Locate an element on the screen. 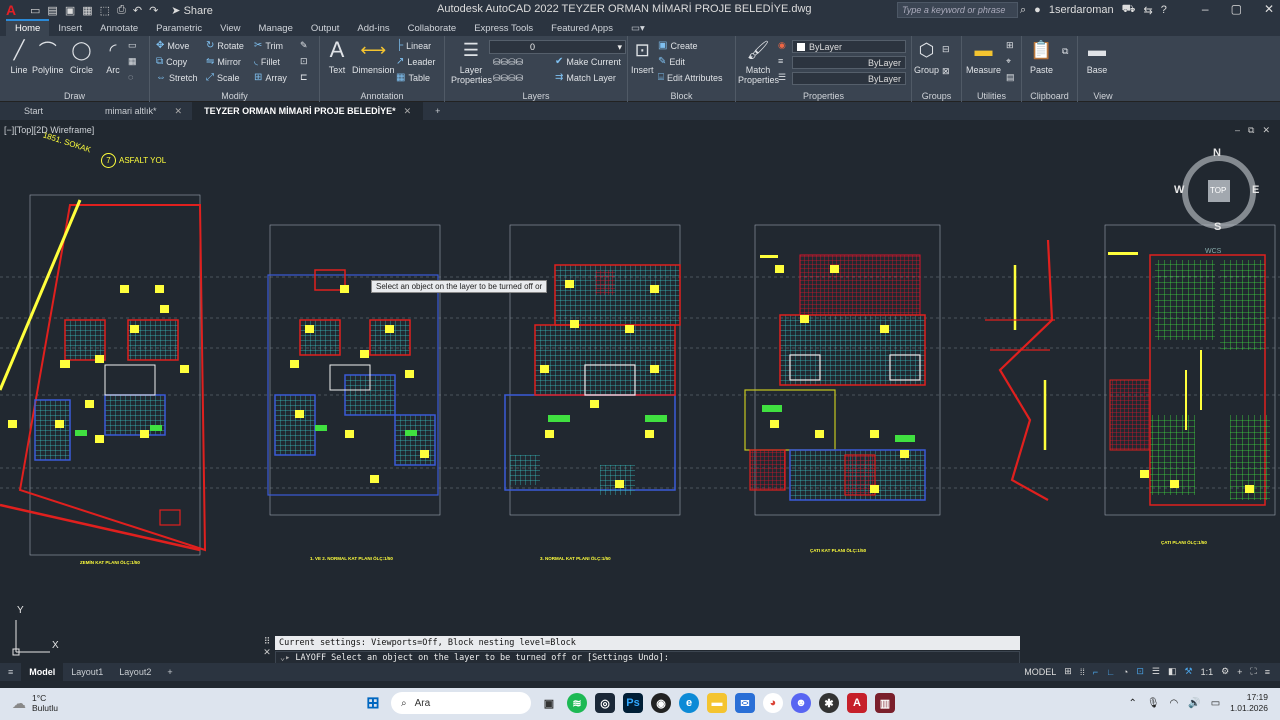  edit-block-button: ✎ Edit is located at coordinates (671, 61).